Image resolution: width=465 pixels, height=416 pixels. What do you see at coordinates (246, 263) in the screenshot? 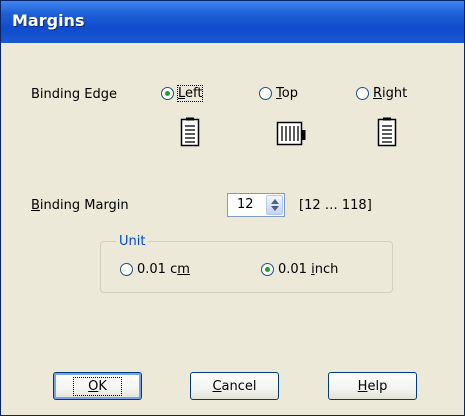
I see `unit-groupbox: Unit 0.01 cm 0.01 inch` at bounding box center [246, 263].